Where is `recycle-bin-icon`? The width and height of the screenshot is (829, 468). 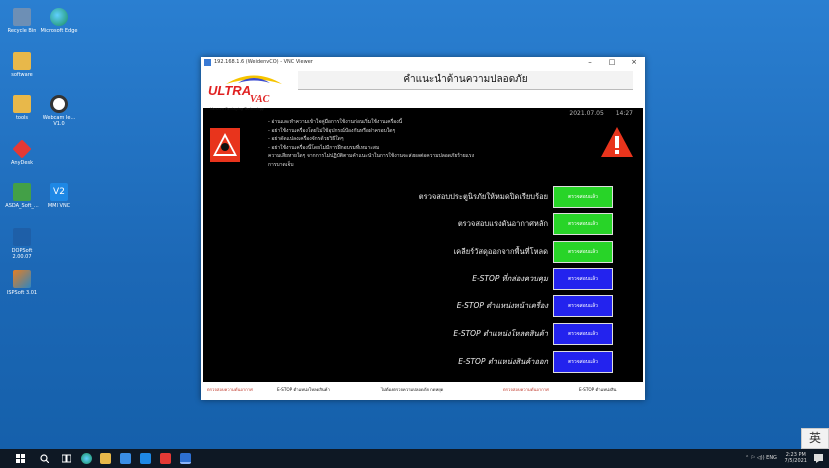 recycle-bin-icon is located at coordinates (22, 17).